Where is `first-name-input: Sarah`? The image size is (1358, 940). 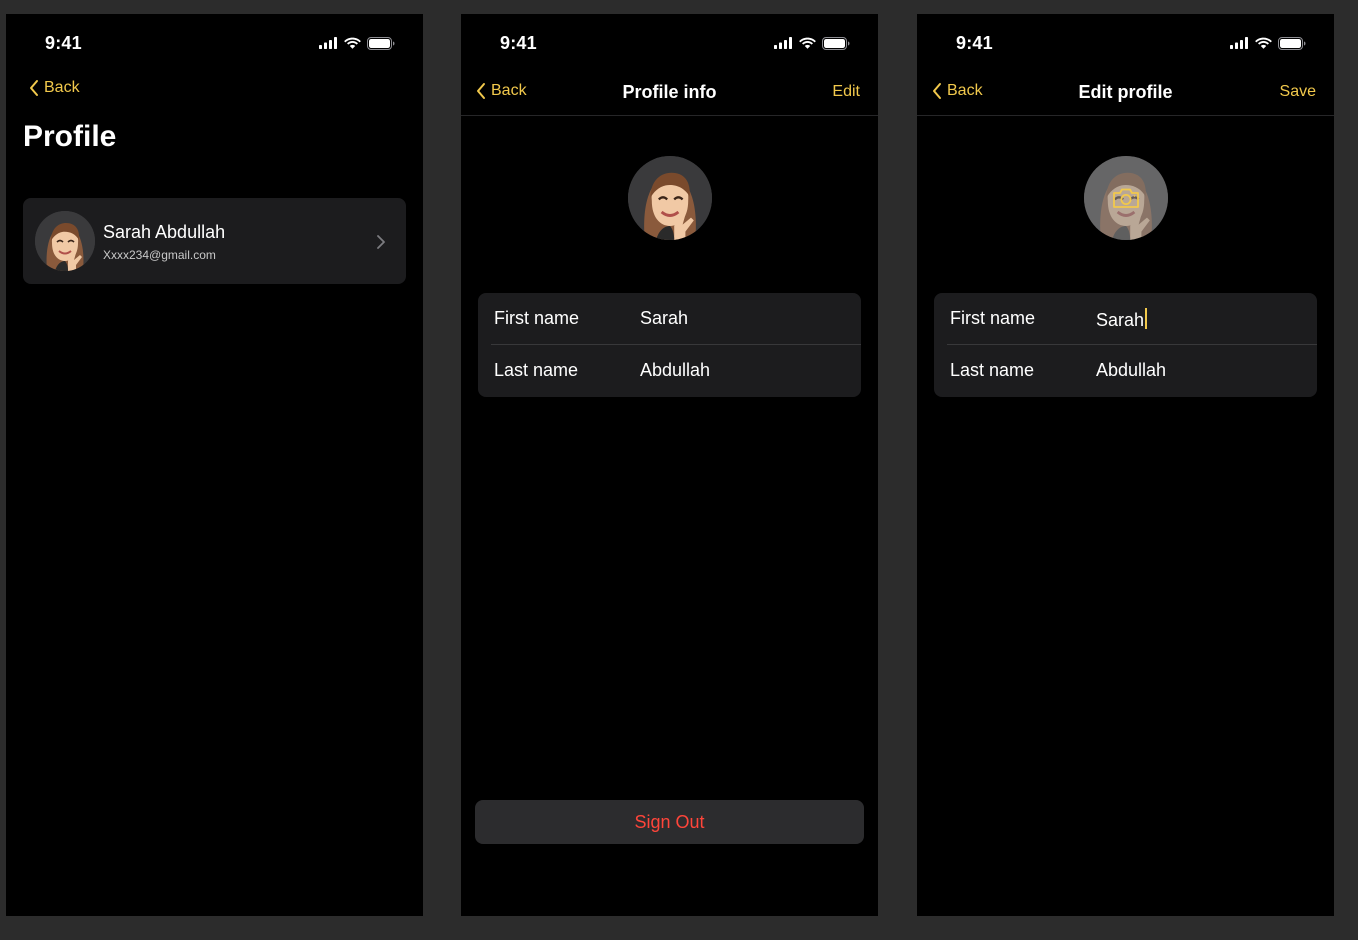 first-name-input: Sarah is located at coordinates (1122, 319).